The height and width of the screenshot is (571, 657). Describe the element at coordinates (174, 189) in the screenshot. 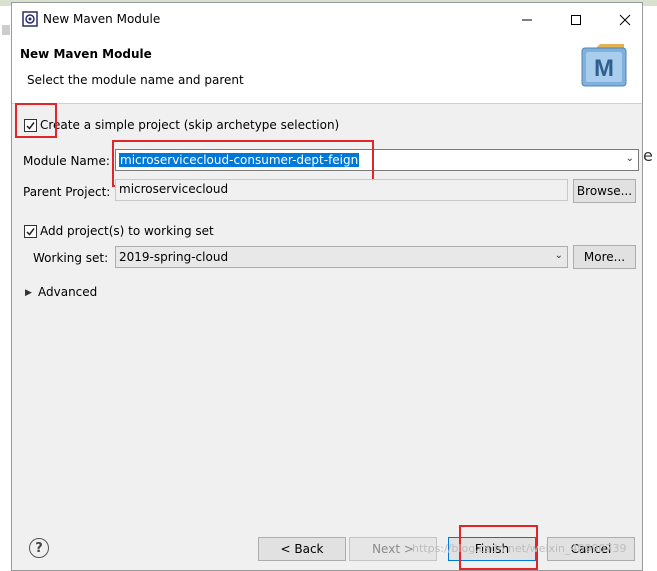

I see `parent-project-value: microservicecloud` at that location.